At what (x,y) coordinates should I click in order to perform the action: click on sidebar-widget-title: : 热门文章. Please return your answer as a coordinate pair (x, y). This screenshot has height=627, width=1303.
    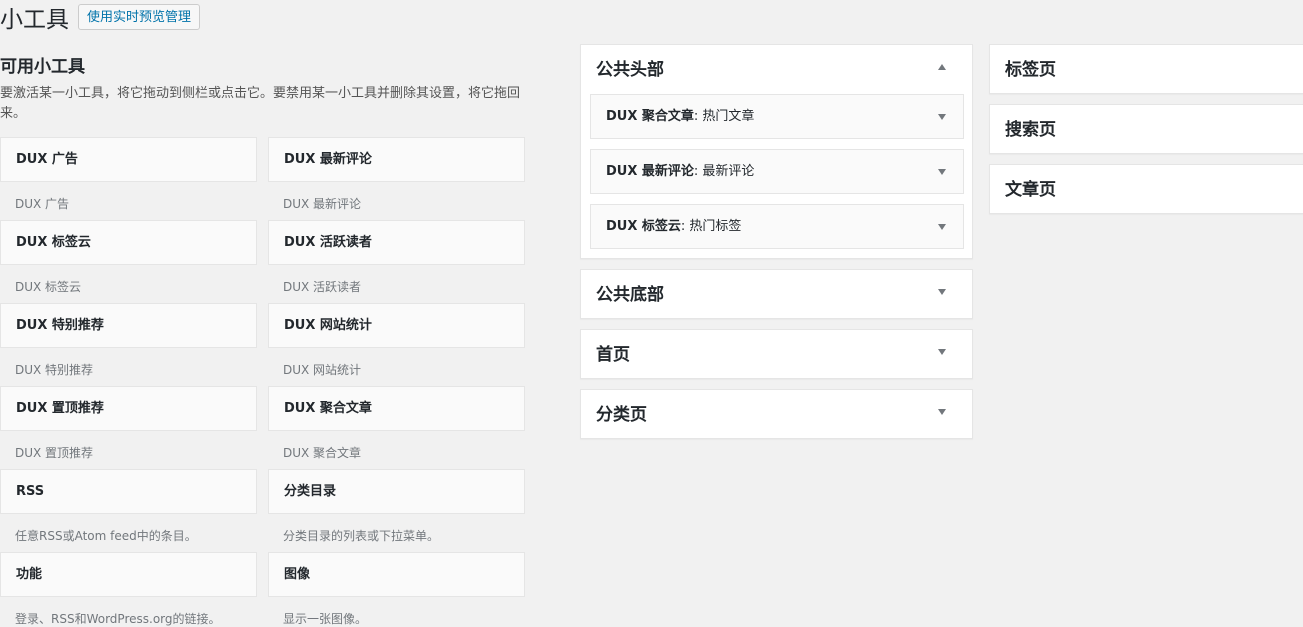
    Looking at the image, I should click on (724, 116).